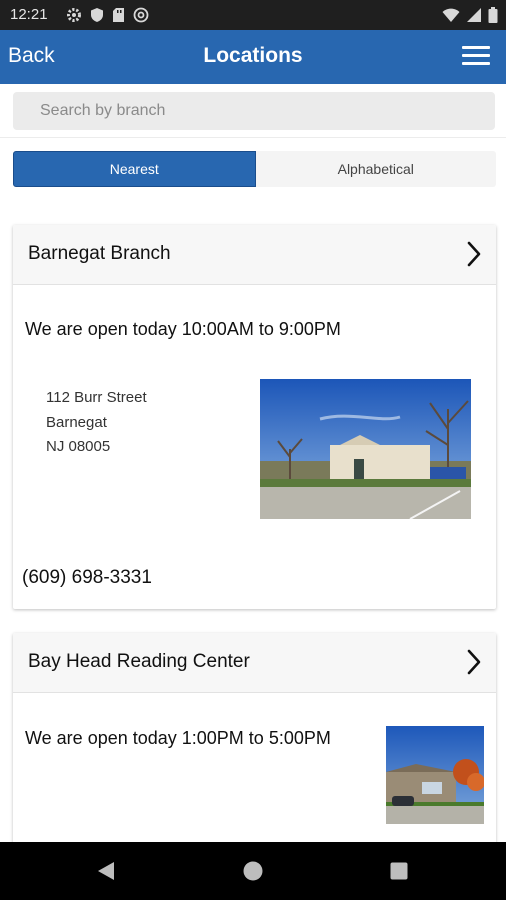 The height and width of the screenshot is (900, 506). I want to click on location-name: Bay Head Reading Center, so click(139, 661).